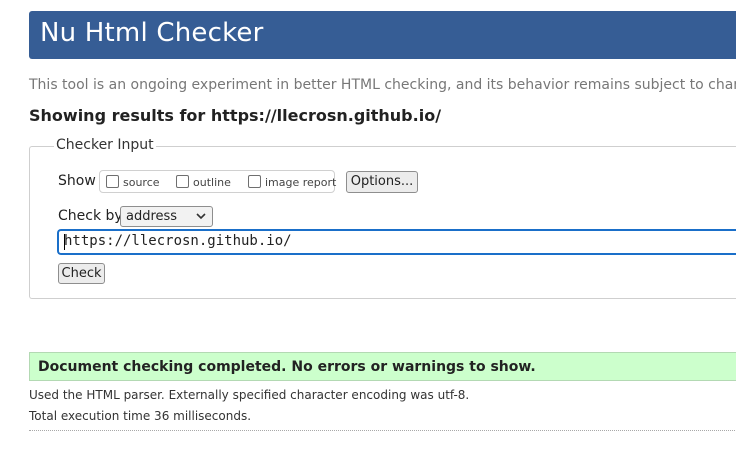 This screenshot has width=736, height=456. Describe the element at coordinates (382, 430) in the screenshot. I see `divider` at that location.